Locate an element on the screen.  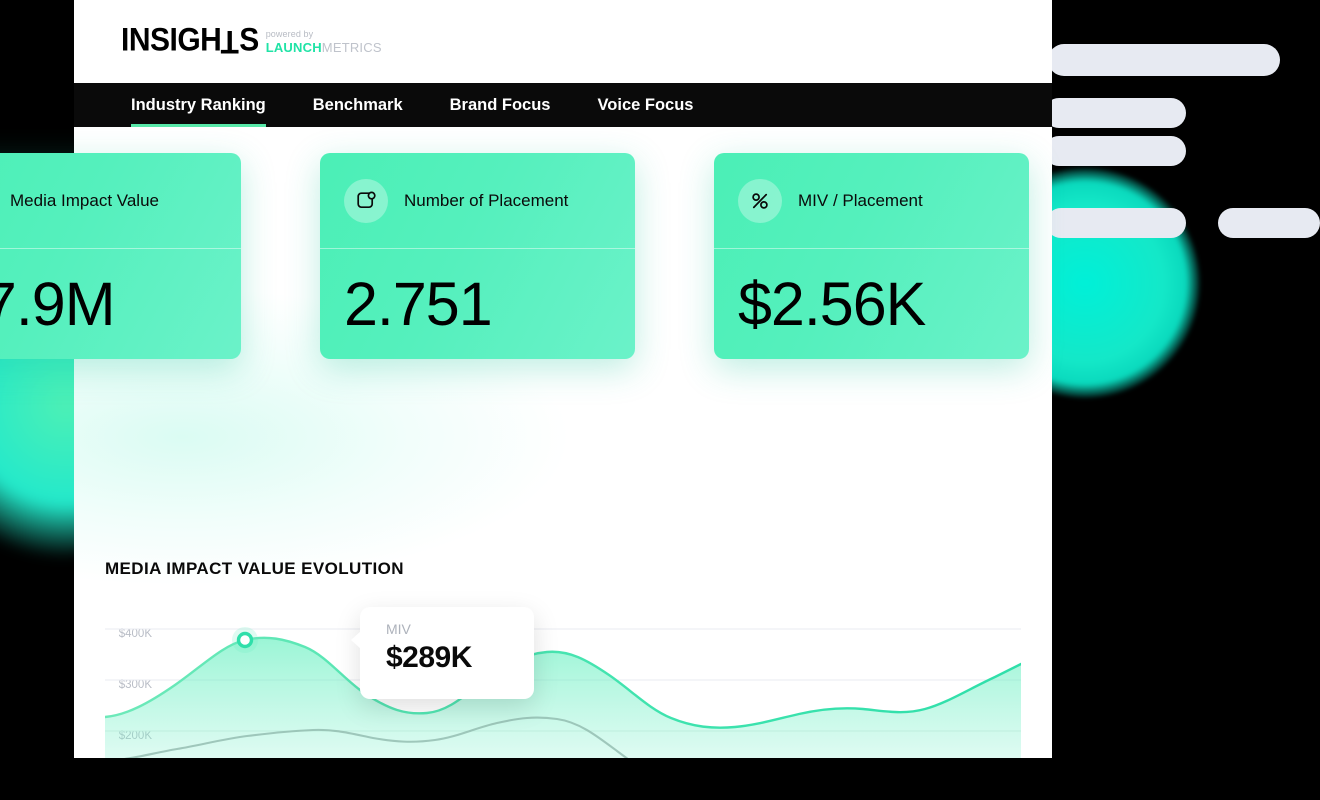
placement-icon is located at coordinates (366, 200).